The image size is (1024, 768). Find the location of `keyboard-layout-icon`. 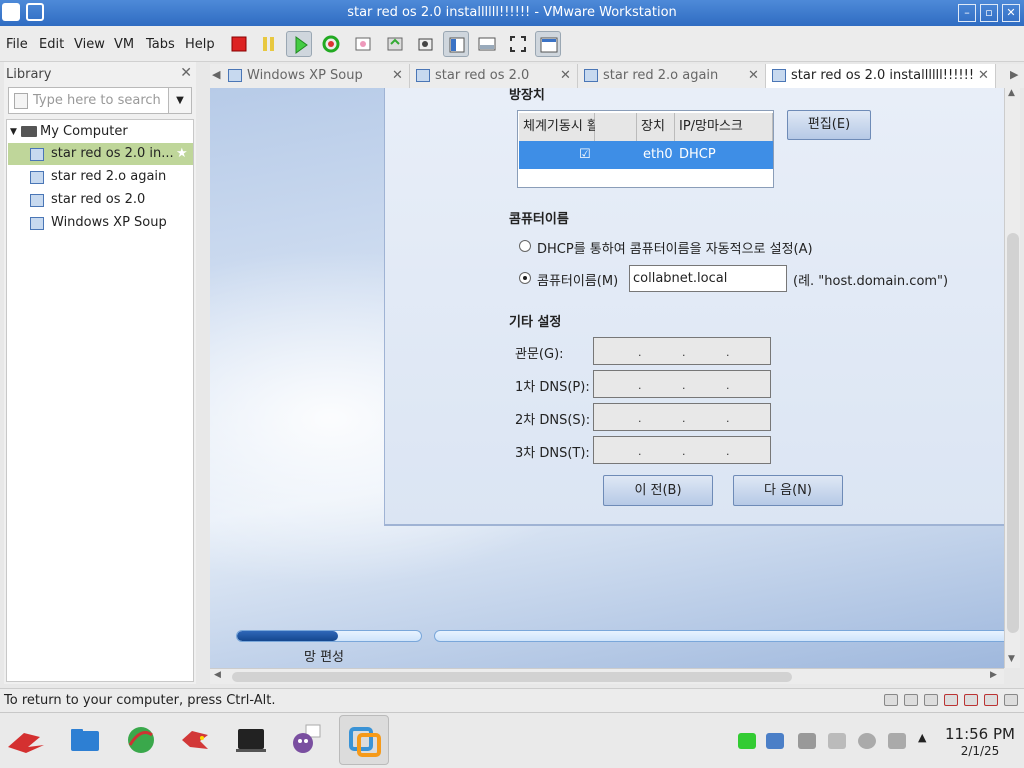

keyboard-layout-icon is located at coordinates (897, 741).